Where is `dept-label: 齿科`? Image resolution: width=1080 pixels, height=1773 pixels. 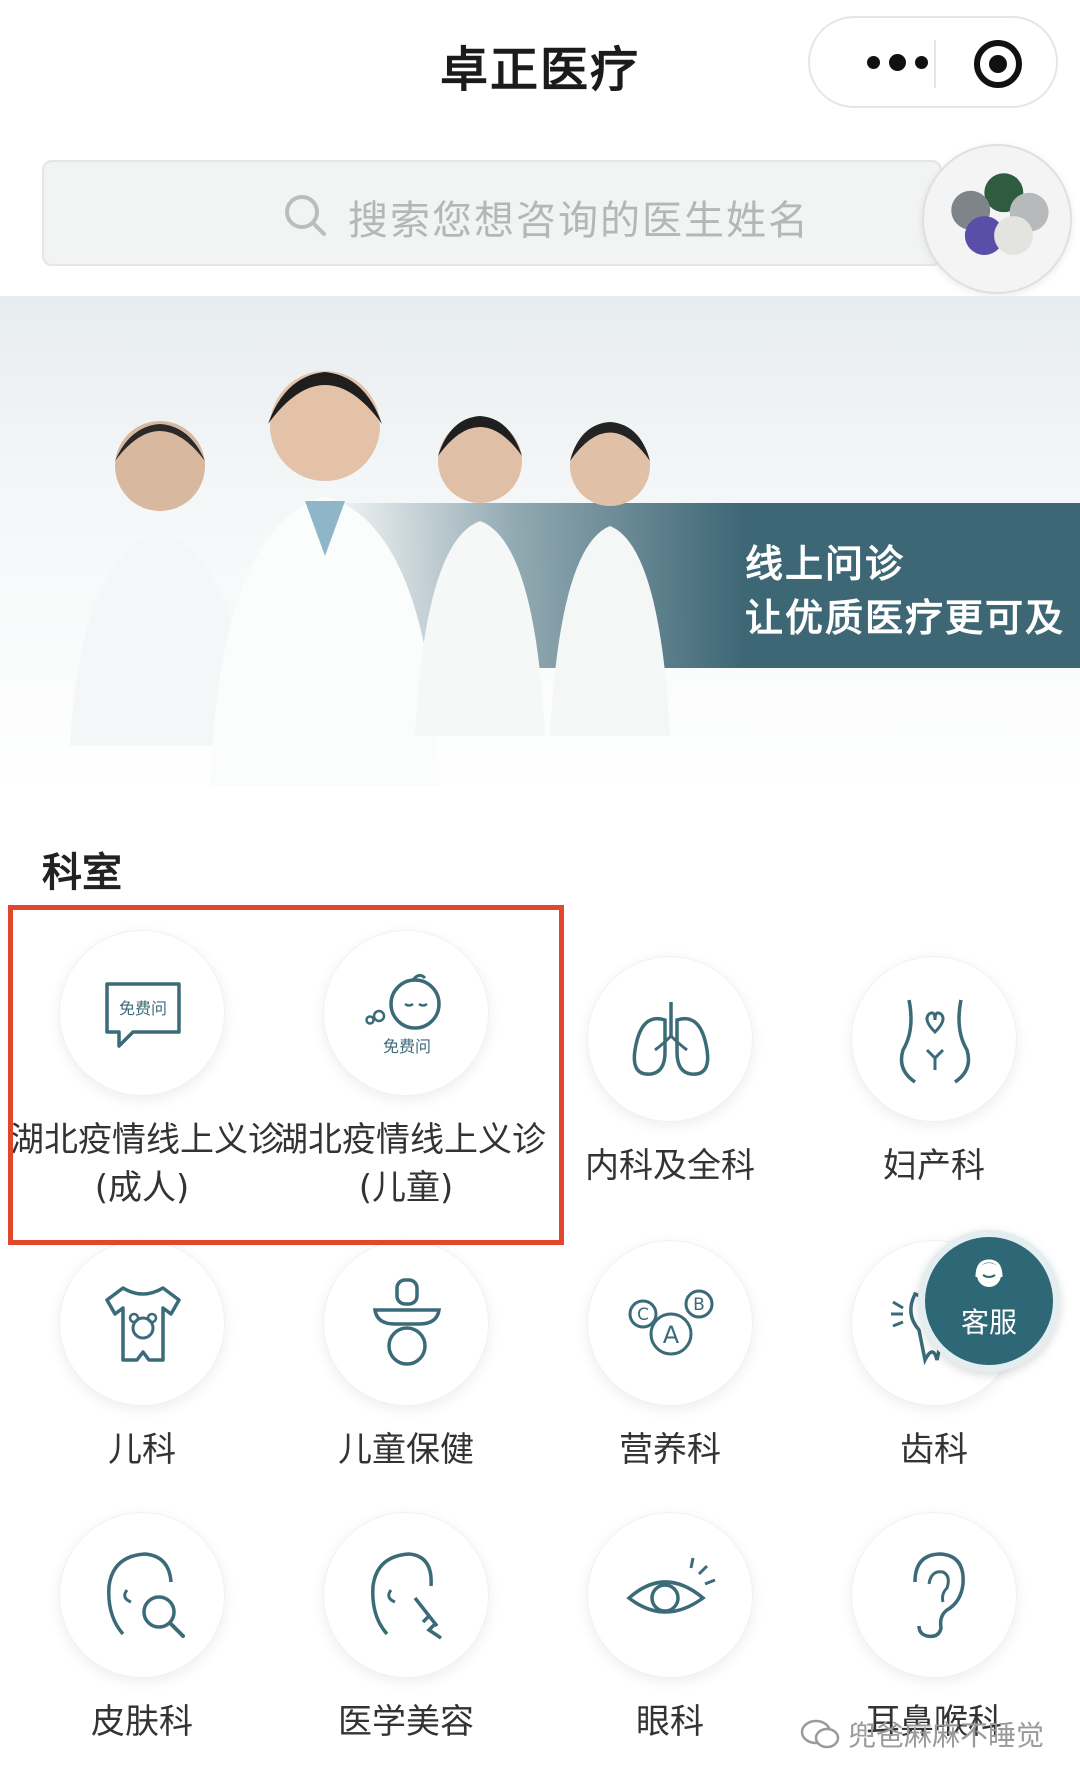 dept-label: 齿科 is located at coordinates (934, 1450).